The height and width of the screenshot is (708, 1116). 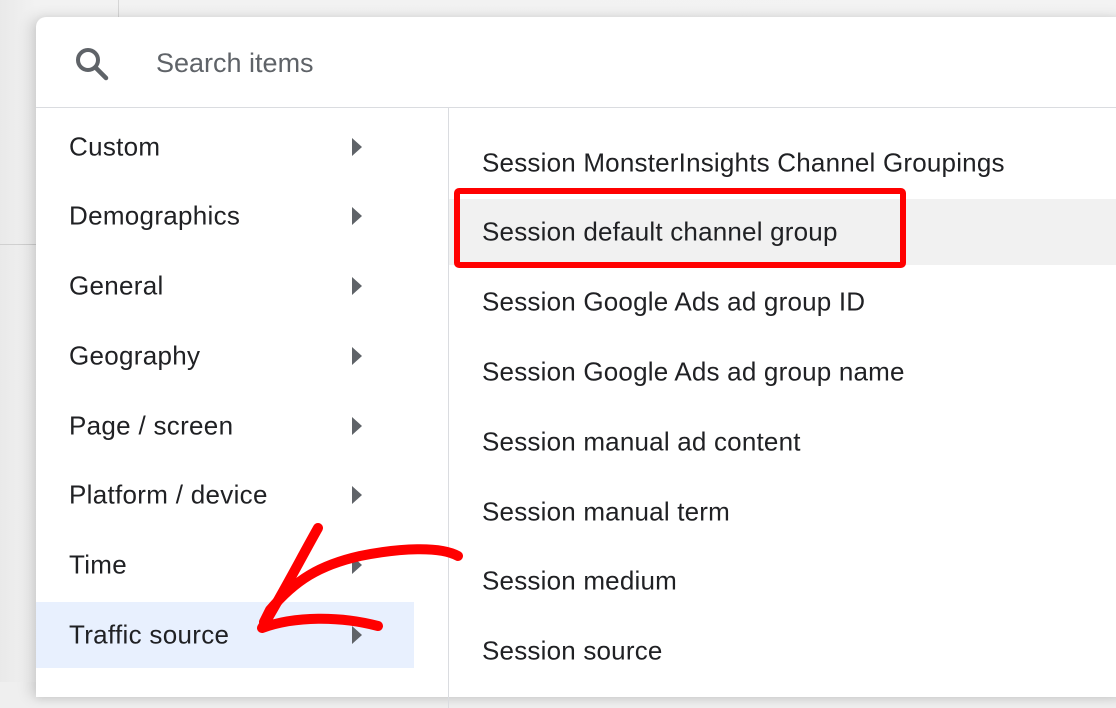 I want to click on search-input, so click(x=506, y=63).